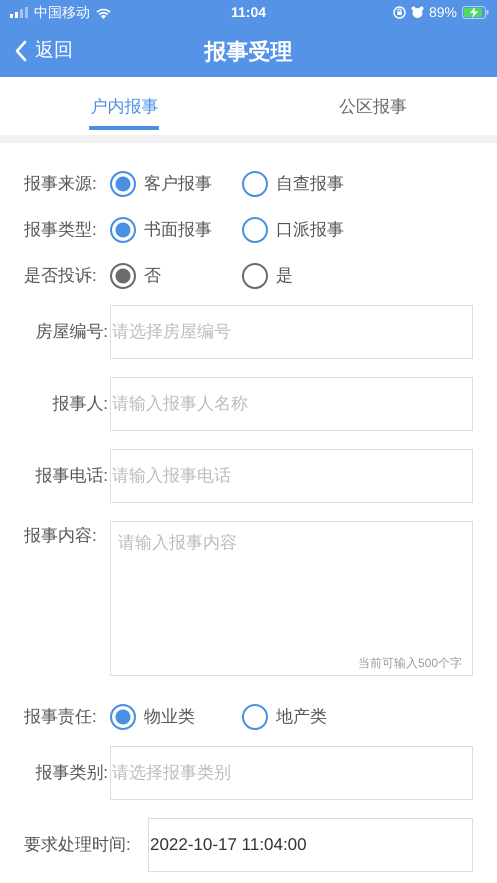  Describe the element at coordinates (308, 717) in the screenshot. I see `radio-option: 地产类` at that location.